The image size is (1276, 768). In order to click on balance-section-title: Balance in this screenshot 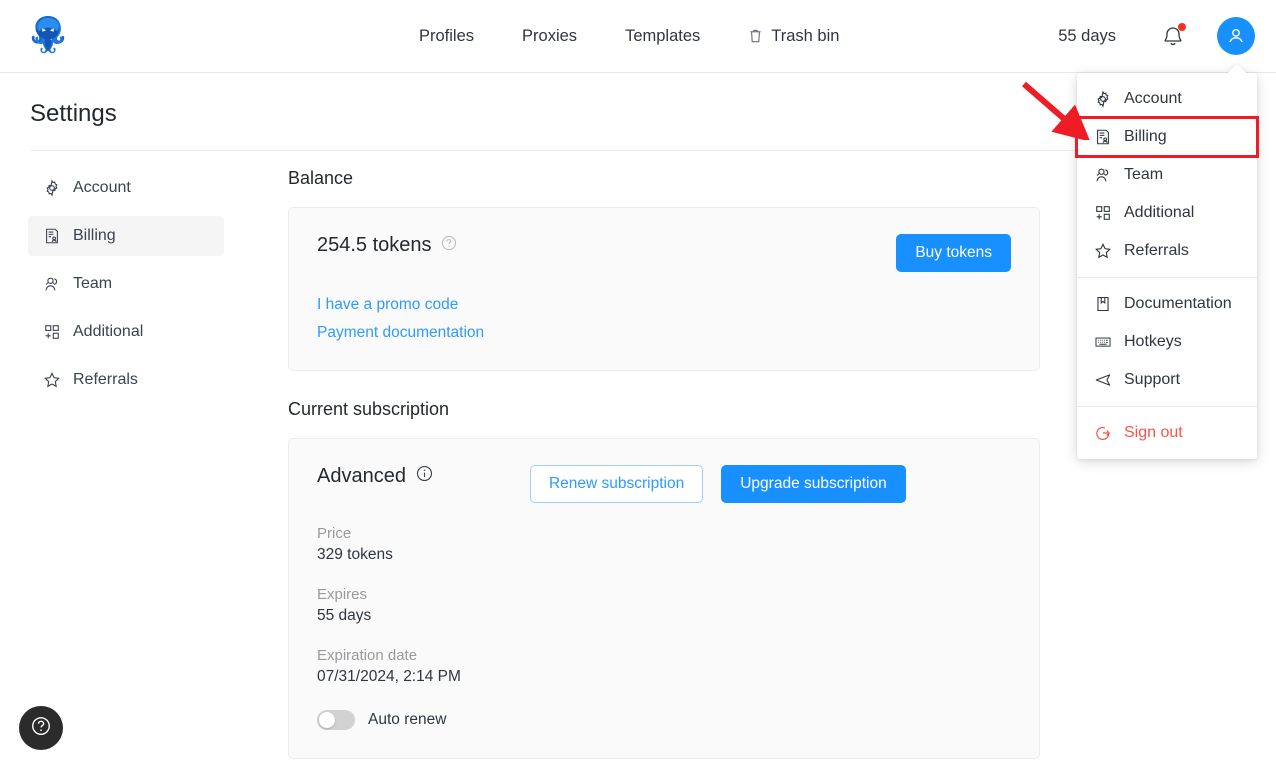, I will do `click(321, 178)`.